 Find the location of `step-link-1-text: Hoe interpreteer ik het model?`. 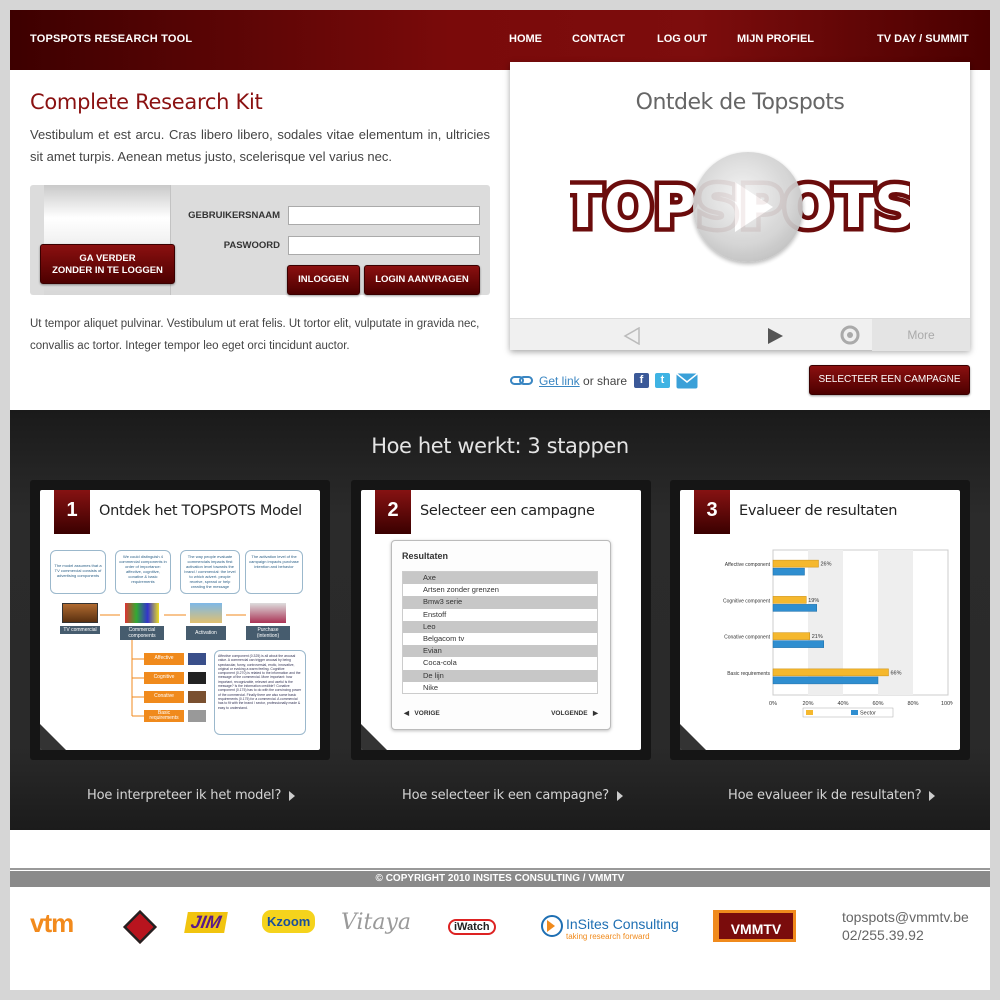

step-link-1-text: Hoe interpreteer ik het model? is located at coordinates (184, 795).